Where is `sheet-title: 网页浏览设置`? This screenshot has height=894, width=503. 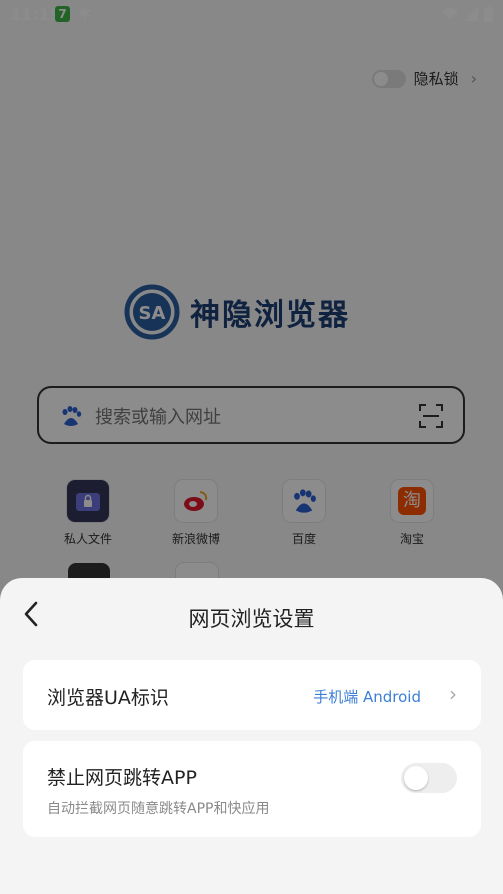
sheet-title: 网页浏览设置 is located at coordinates (251, 619).